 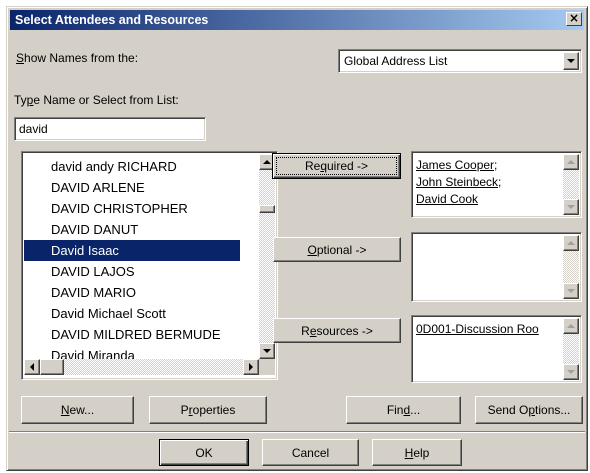 I want to click on resources-scroll-down-button, so click(x=571, y=372).